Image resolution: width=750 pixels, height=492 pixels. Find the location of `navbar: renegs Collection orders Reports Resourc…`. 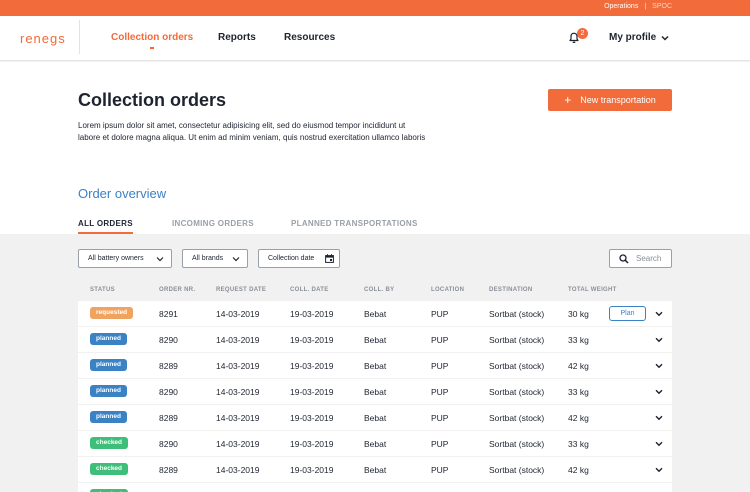

navbar: renegs Collection orders Reports Resourc… is located at coordinates (375, 38).